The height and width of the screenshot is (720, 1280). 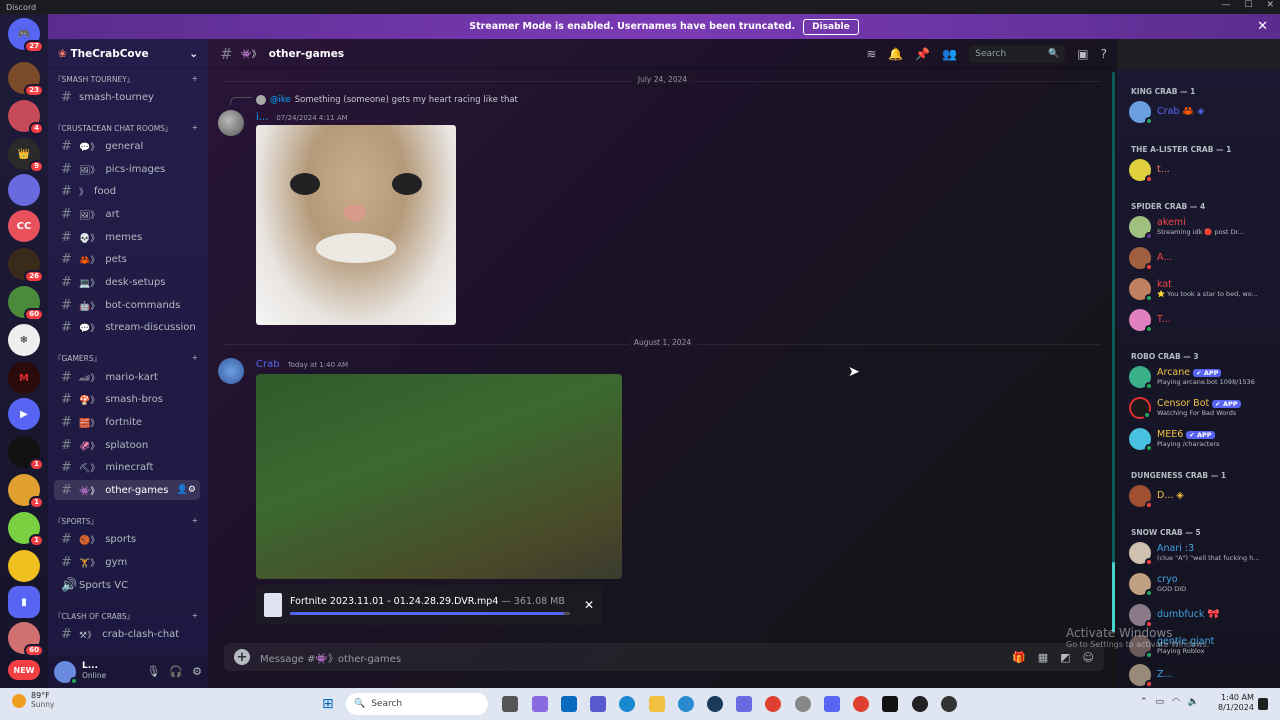 What do you see at coordinates (127, 377) in the screenshot?
I see `channel-mario-kart: # 🏎》 mario-kart` at bounding box center [127, 377].